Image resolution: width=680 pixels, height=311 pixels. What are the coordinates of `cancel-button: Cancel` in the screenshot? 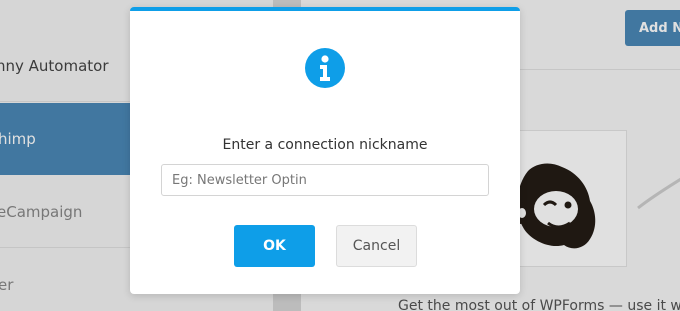 It's located at (376, 246).